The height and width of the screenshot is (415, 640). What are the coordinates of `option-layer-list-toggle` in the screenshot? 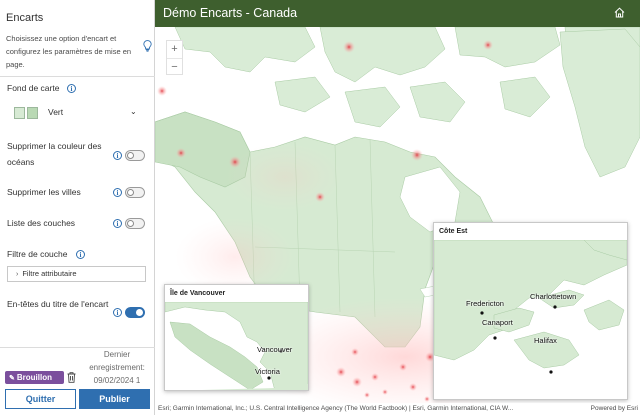 It's located at (135, 223).